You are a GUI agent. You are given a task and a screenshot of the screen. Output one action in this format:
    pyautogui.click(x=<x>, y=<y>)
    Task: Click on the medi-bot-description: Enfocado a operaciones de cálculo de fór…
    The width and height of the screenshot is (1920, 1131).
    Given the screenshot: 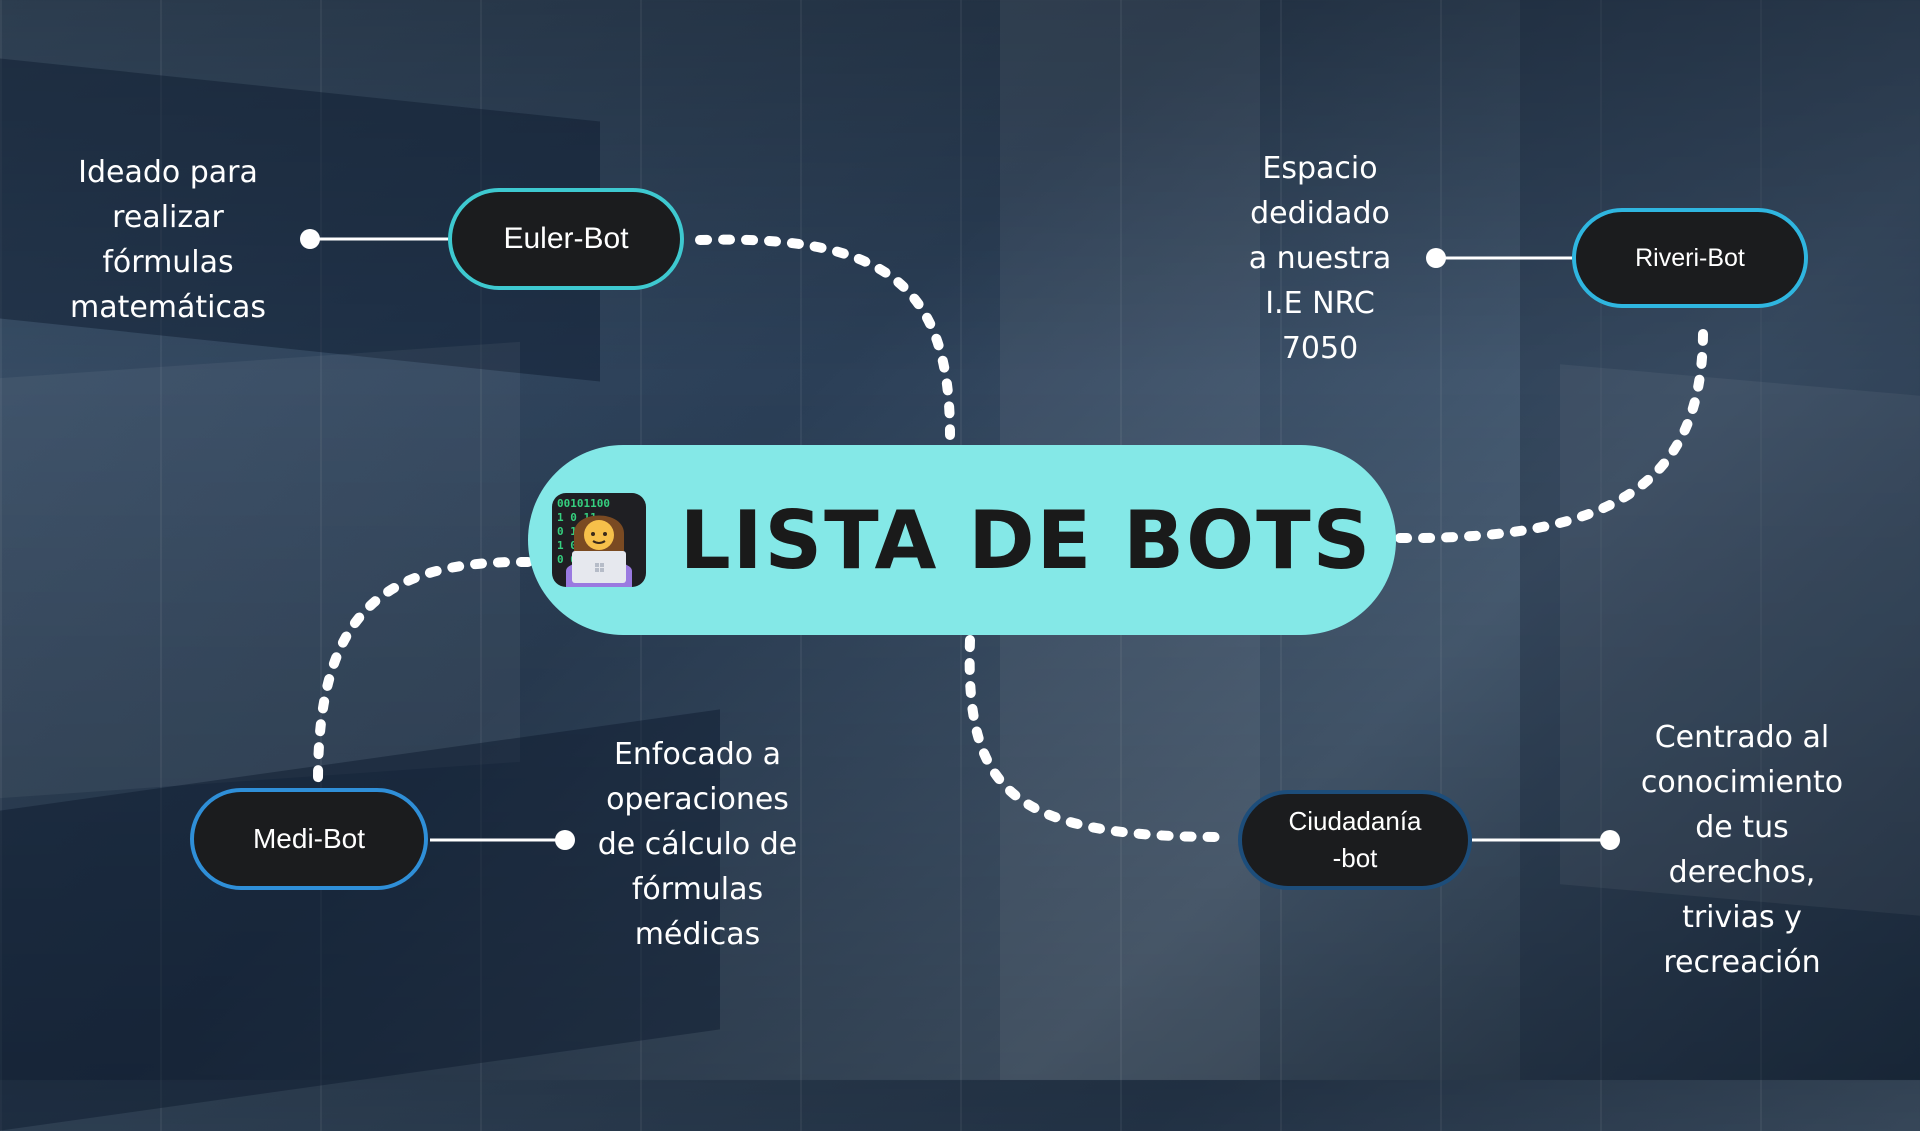 What is the action you would take?
    pyautogui.click(x=697, y=844)
    